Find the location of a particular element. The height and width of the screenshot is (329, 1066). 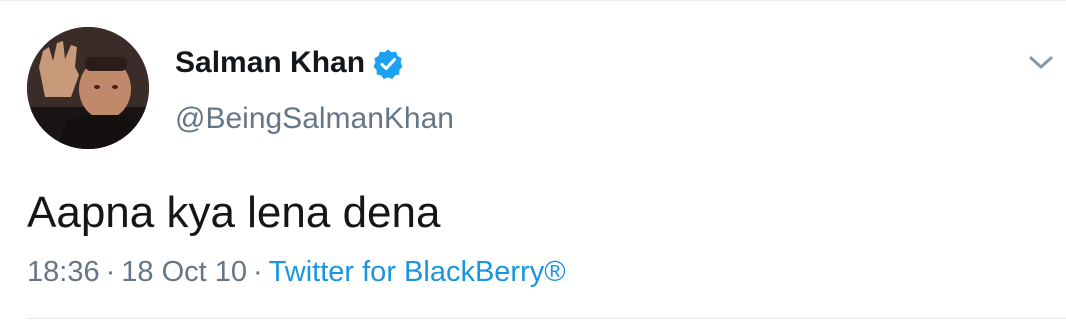

tweet-text: Aapna kya lena dena is located at coordinates (234, 212).